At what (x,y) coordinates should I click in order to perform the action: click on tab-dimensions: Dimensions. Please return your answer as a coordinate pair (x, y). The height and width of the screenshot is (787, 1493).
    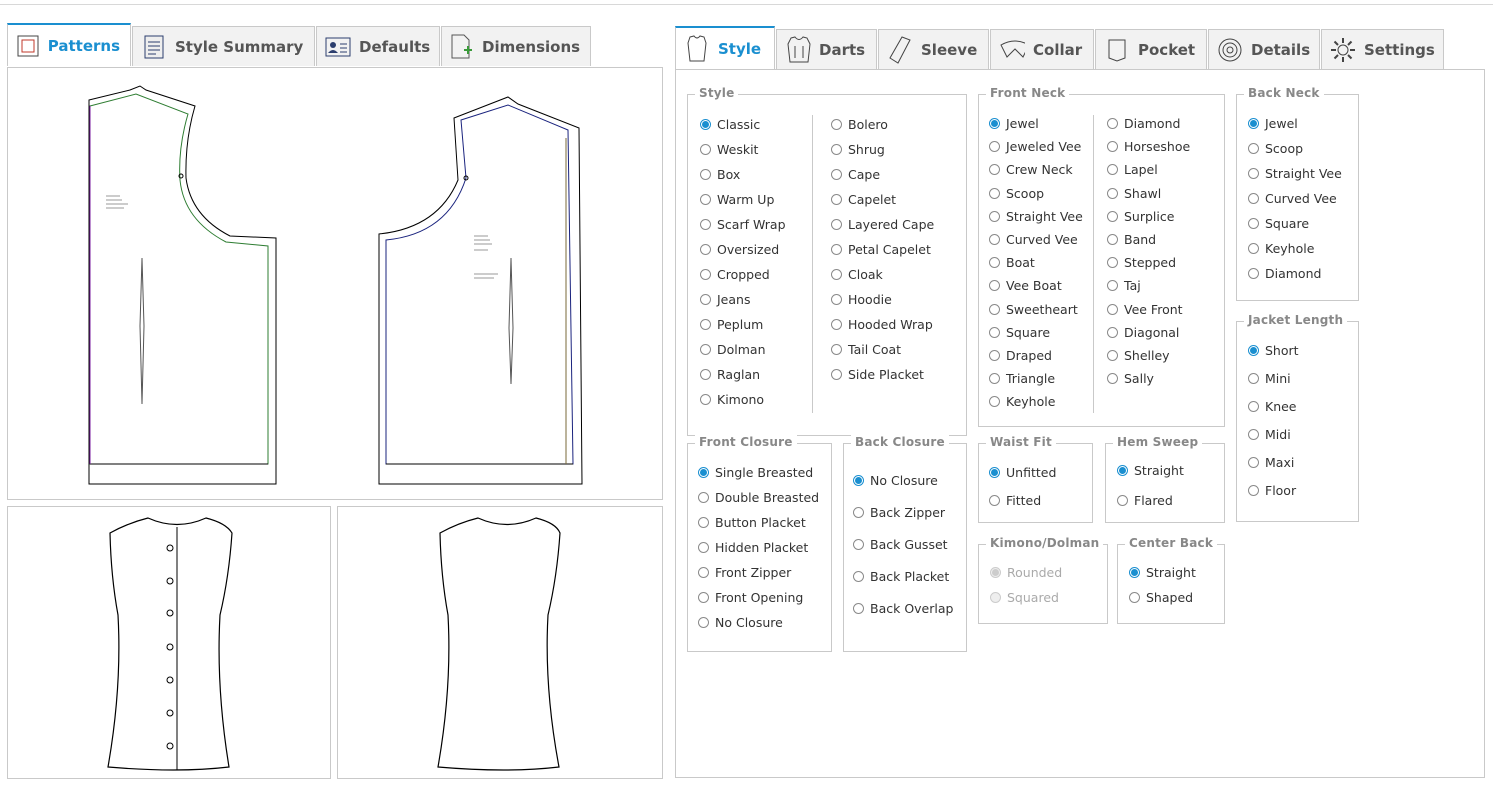
    Looking at the image, I should click on (516, 46).